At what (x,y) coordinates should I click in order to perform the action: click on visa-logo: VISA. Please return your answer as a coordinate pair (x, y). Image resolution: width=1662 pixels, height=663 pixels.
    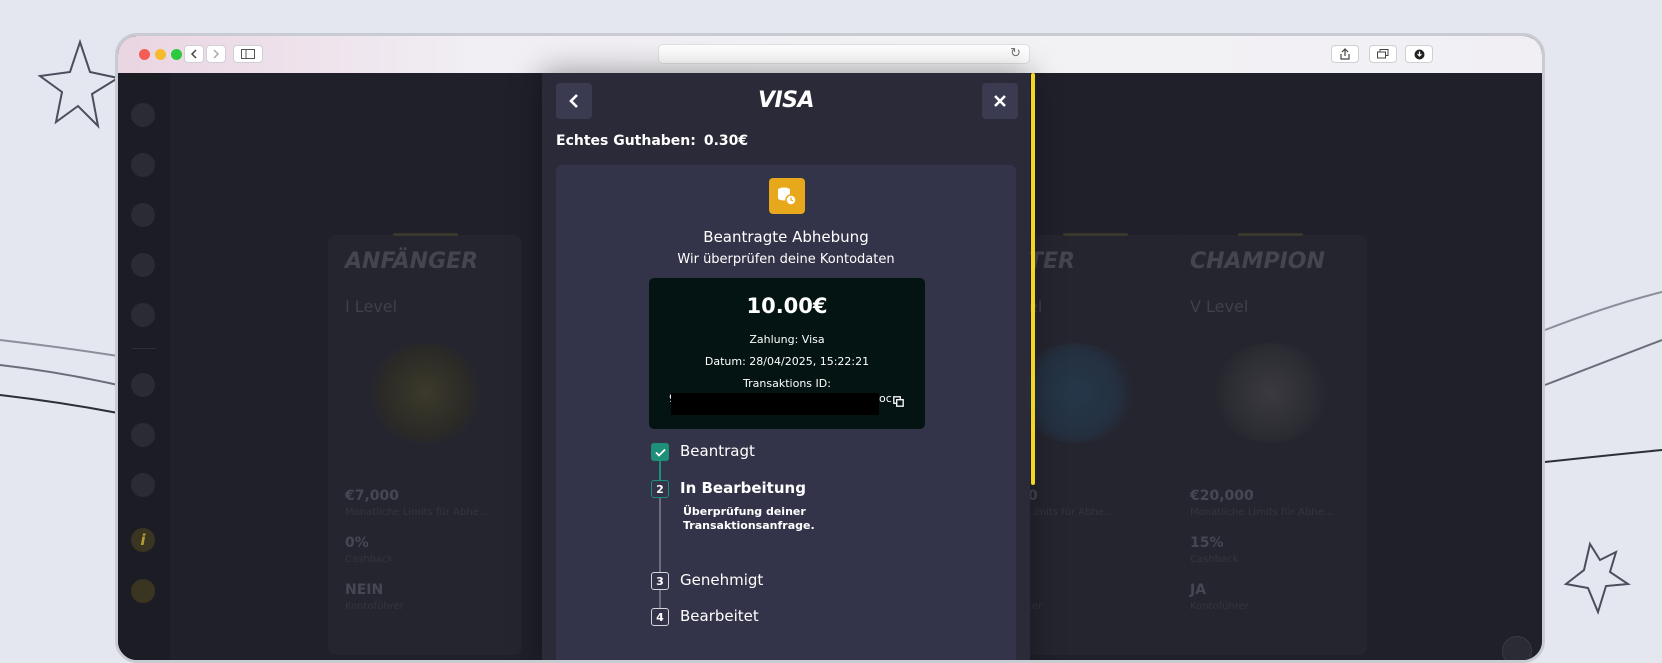
    Looking at the image, I should click on (786, 100).